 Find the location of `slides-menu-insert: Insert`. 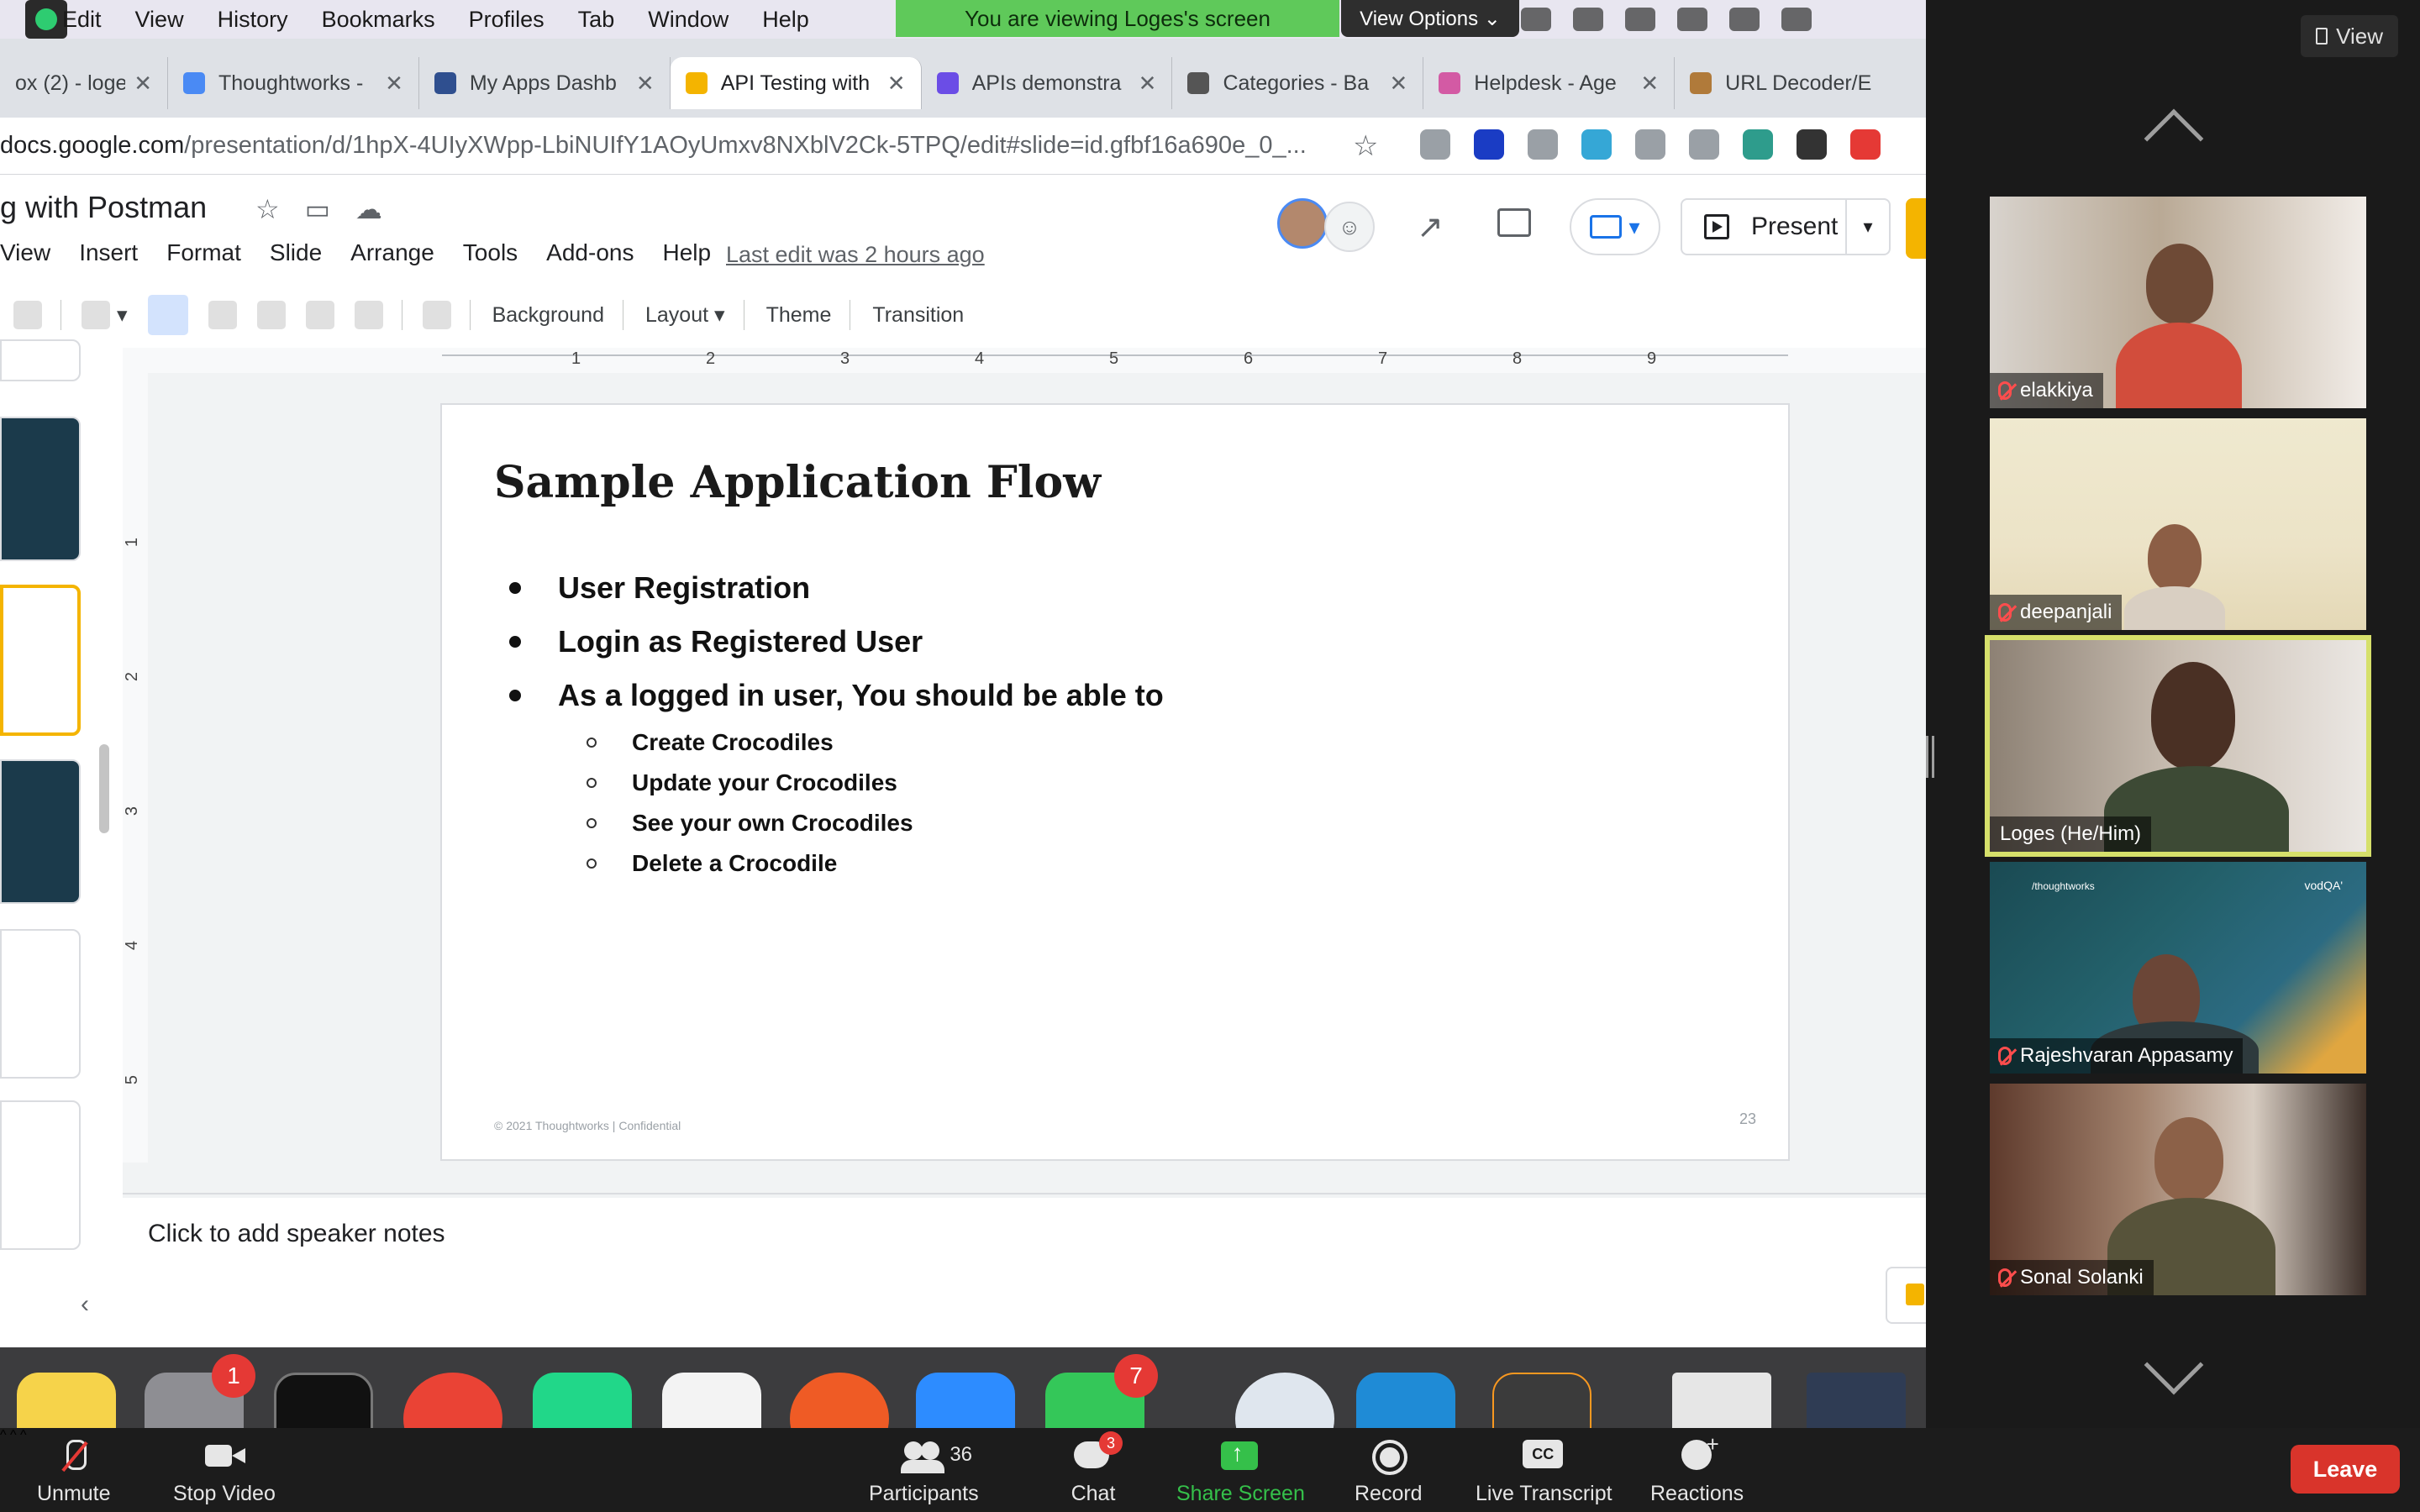

slides-menu-insert: Insert is located at coordinates (109, 252).